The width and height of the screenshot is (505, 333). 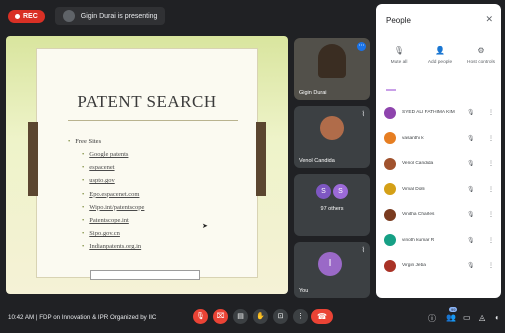 What do you see at coordinates (497, 317) in the screenshot?
I see `lock-icon: ◐` at bounding box center [497, 317].